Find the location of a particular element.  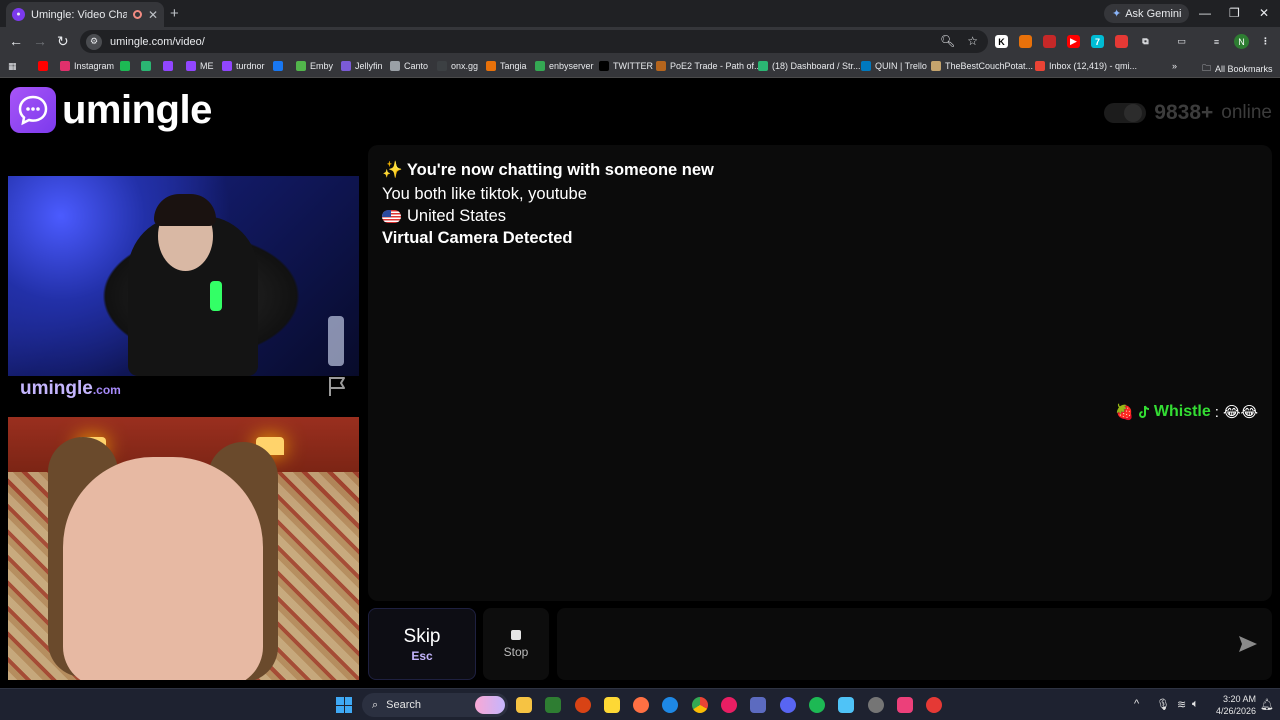

bookmark-item: Emby is located at coordinates (314, 66).